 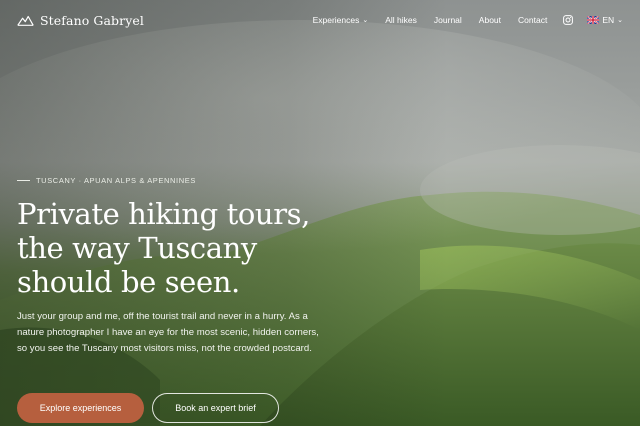 I want to click on book-expert-brief-button: Book an expert brief, so click(x=215, y=408).